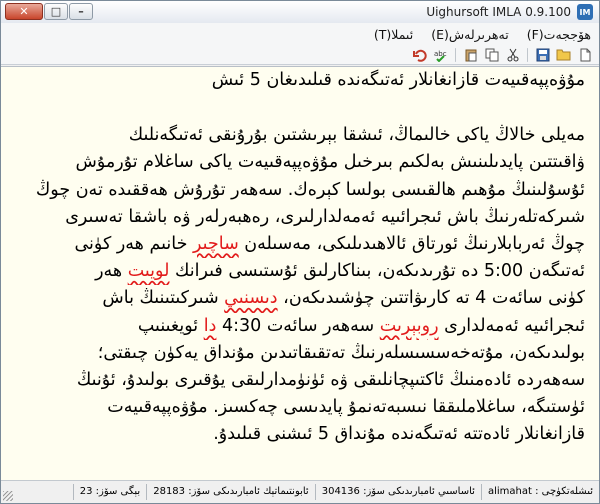  What do you see at coordinates (512, 54) in the screenshot?
I see `cut-icon` at bounding box center [512, 54].